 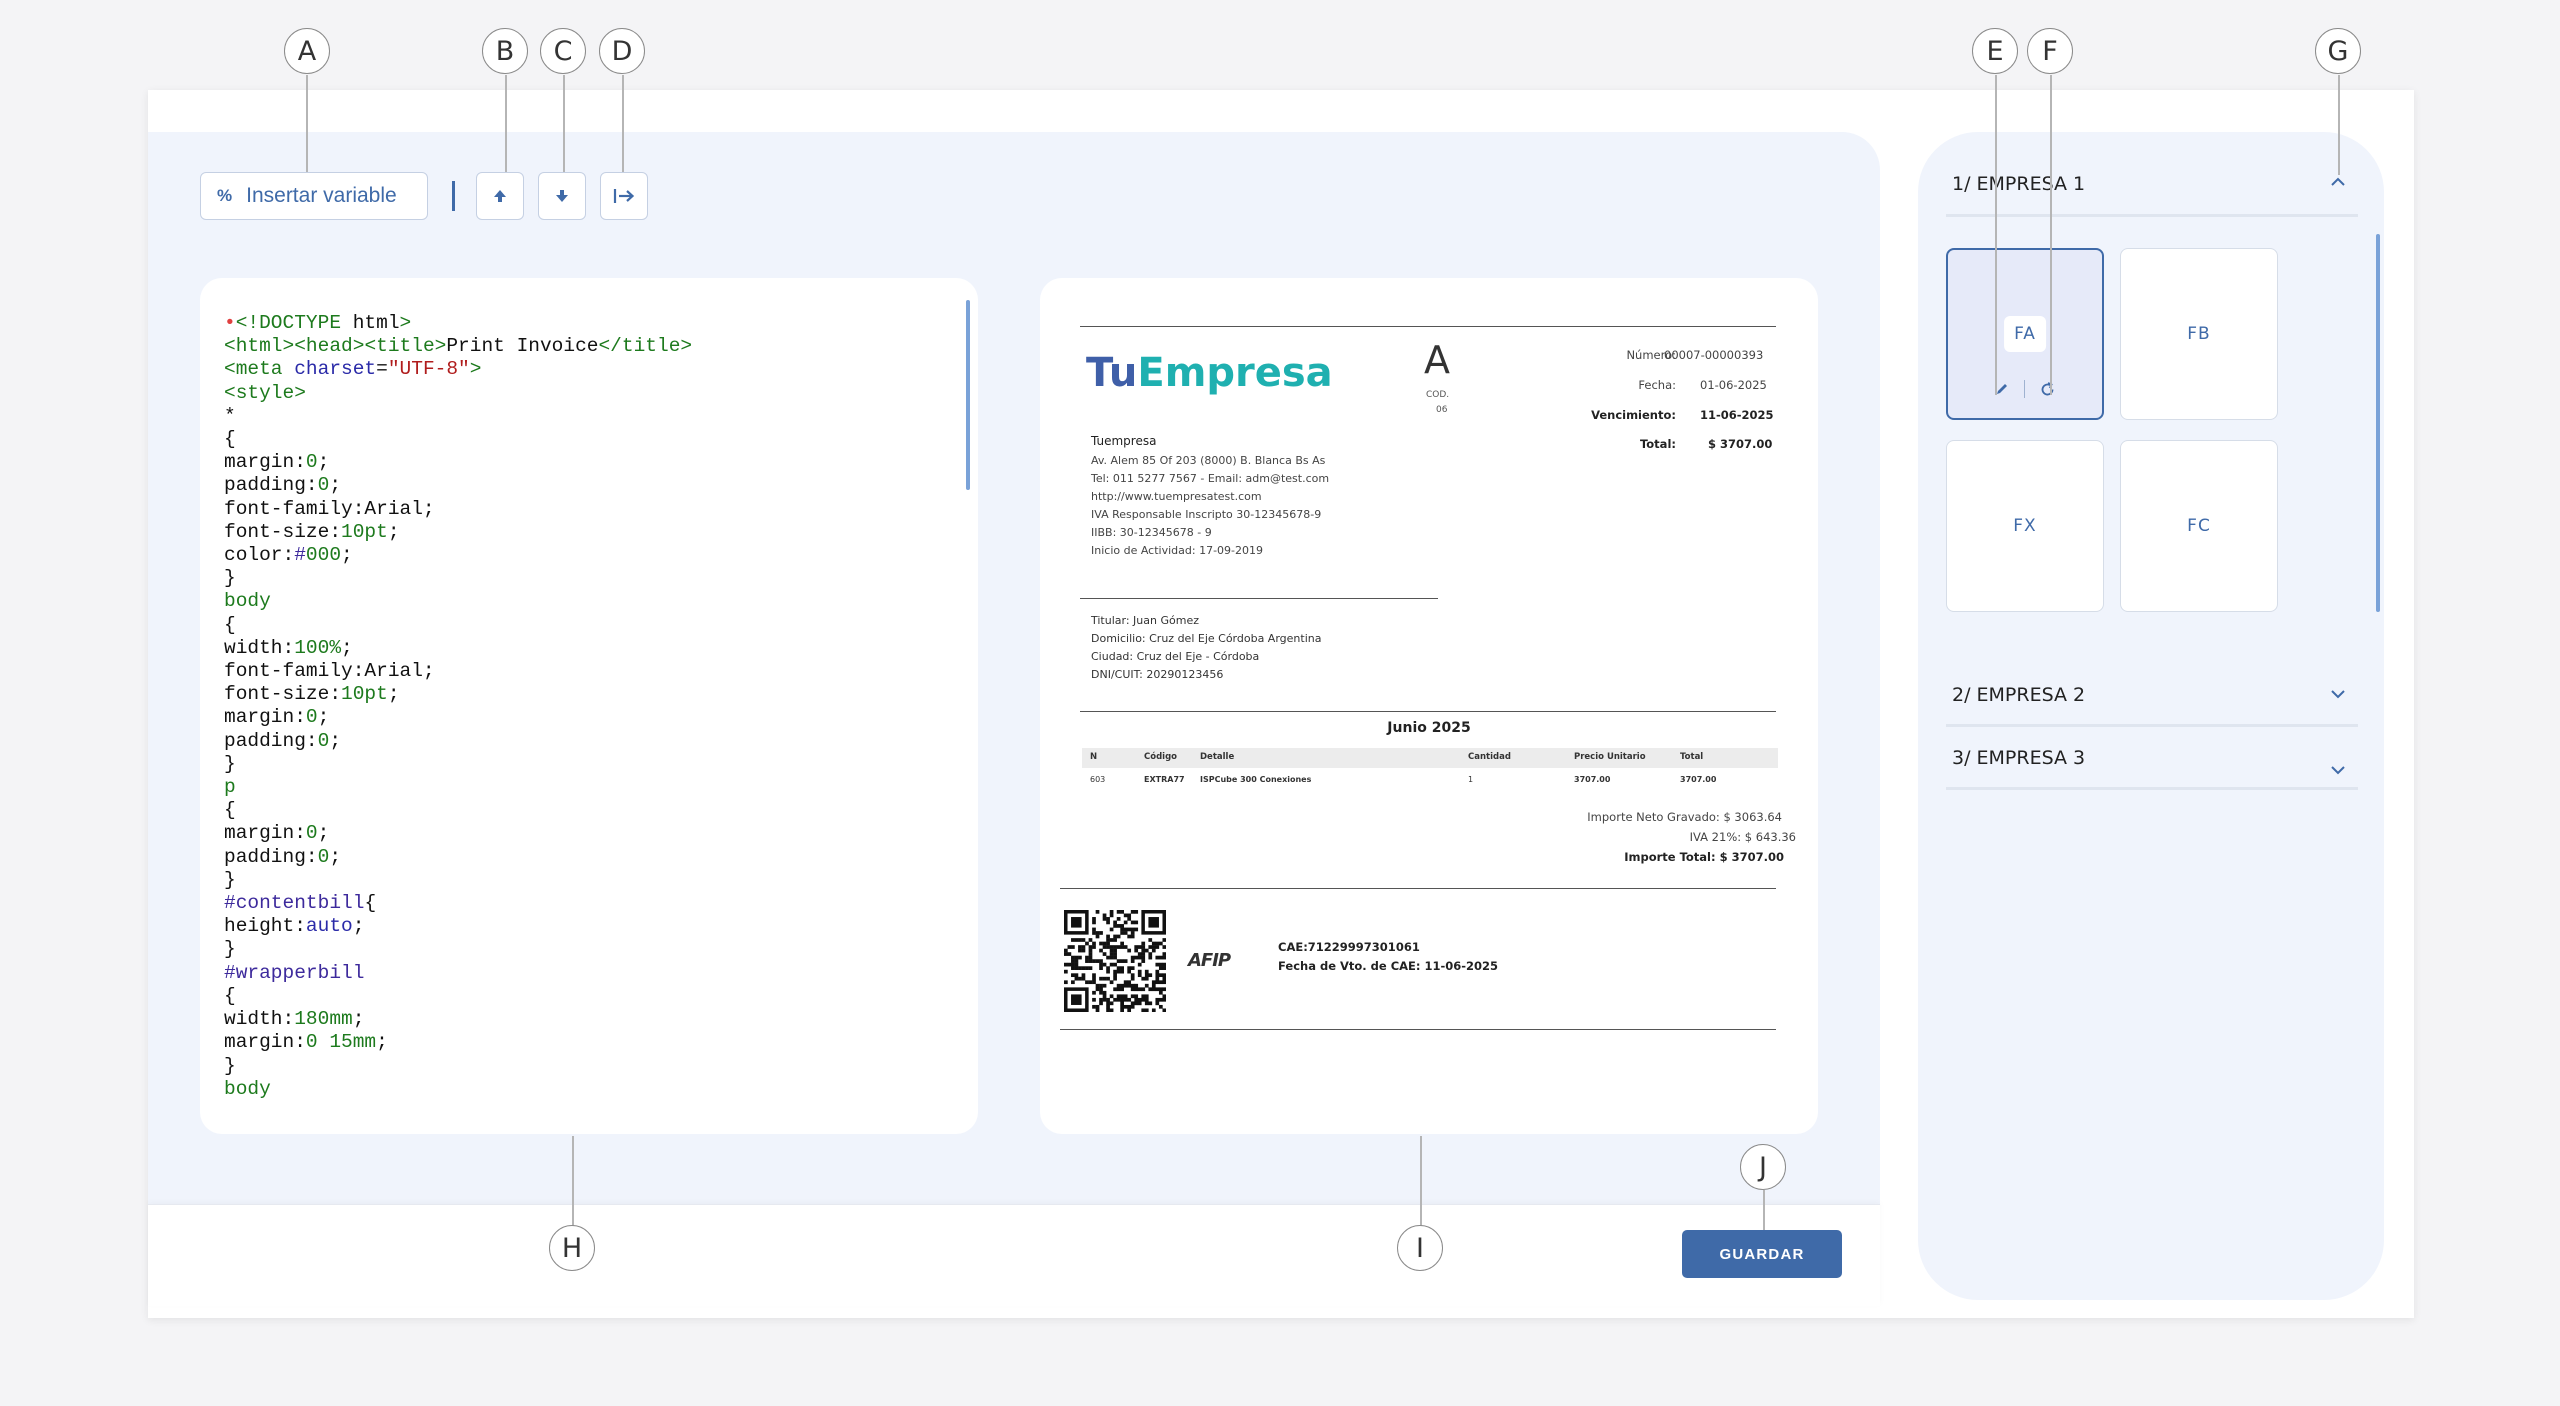 I want to click on callout-line-a, so click(x=307, y=123).